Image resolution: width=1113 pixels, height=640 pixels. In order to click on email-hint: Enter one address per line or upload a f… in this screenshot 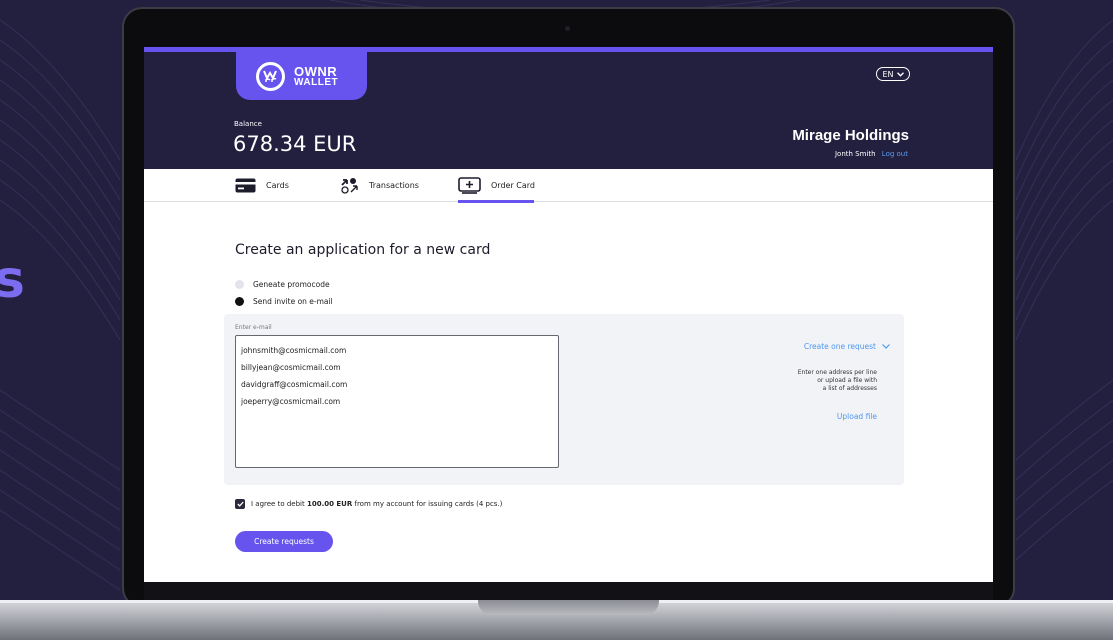, I will do `click(837, 381)`.